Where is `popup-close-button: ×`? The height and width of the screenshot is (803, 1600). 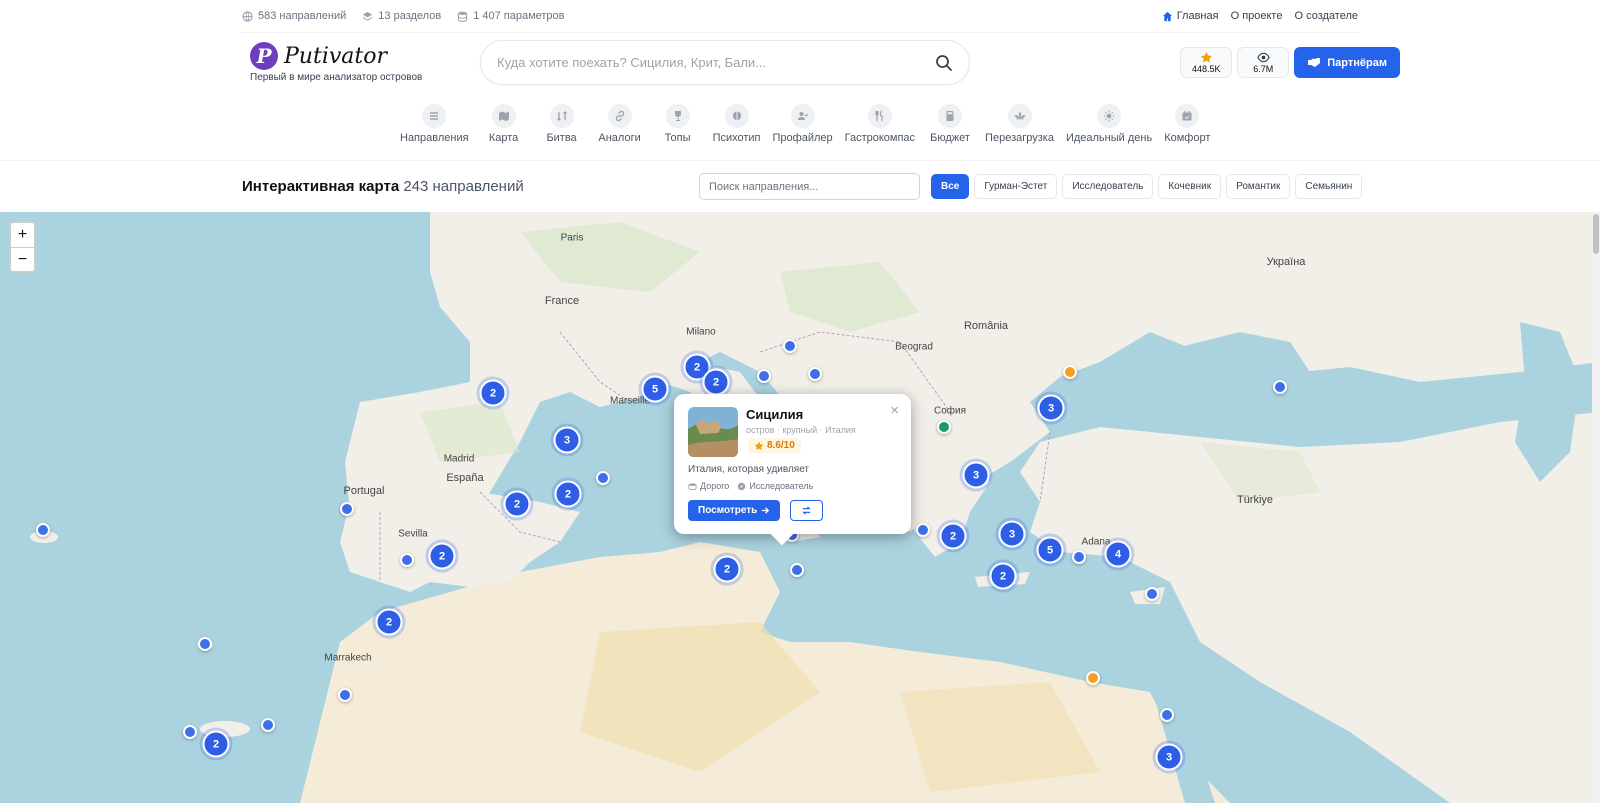
popup-close-button: × is located at coordinates (894, 410).